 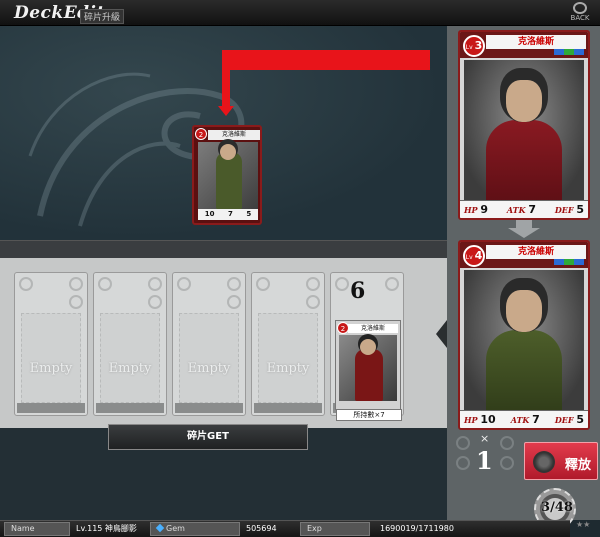 What do you see at coordinates (226, 79) in the screenshot?
I see `tutorial-arrow-stem` at bounding box center [226, 79].